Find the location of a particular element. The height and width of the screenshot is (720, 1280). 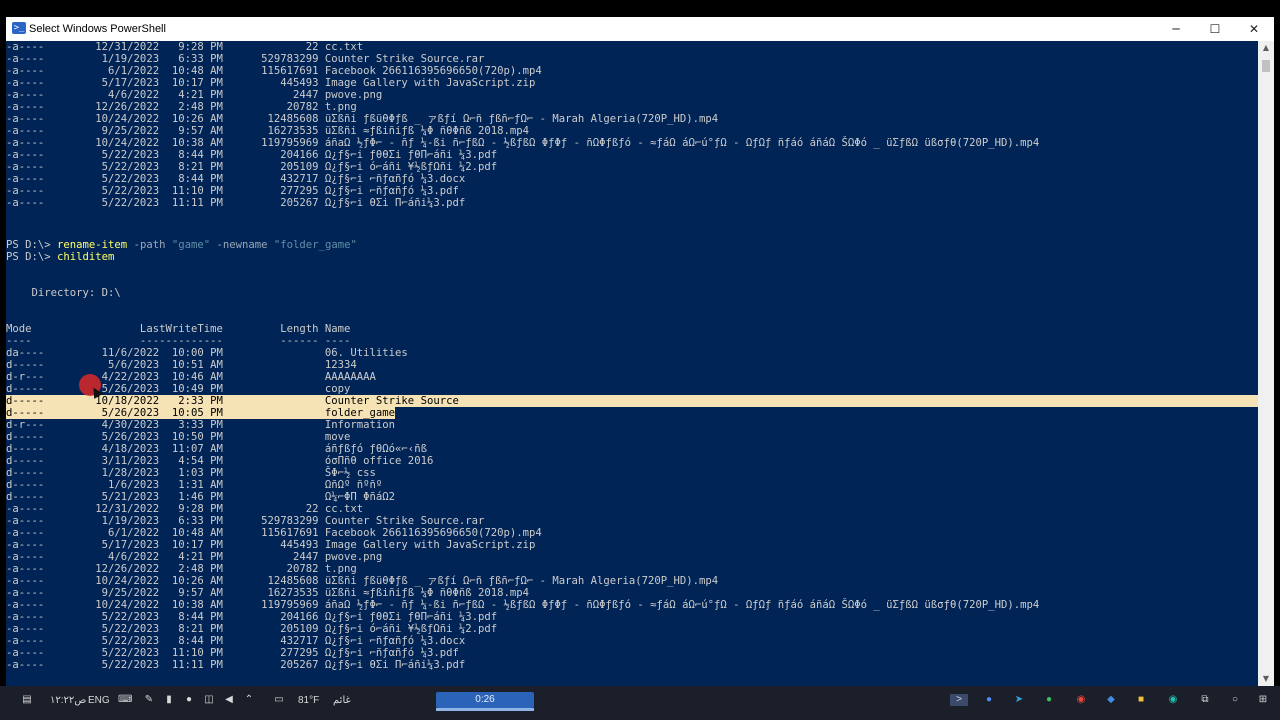

param-newname: -newname is located at coordinates (242, 245).